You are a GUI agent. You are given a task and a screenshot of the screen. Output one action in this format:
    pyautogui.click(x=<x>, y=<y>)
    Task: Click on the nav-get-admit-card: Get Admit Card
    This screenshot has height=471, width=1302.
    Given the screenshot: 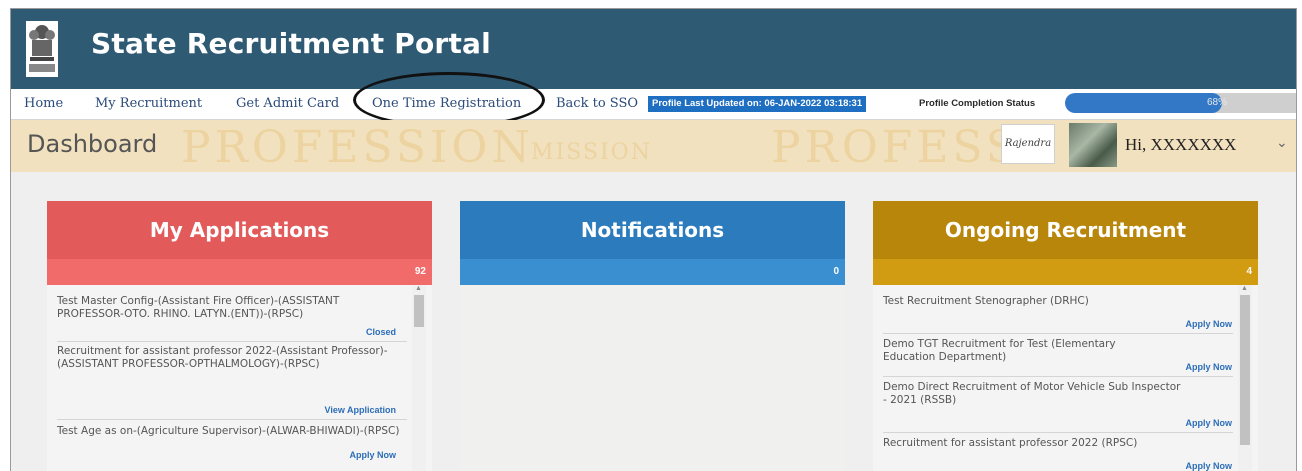 What is the action you would take?
    pyautogui.click(x=287, y=103)
    